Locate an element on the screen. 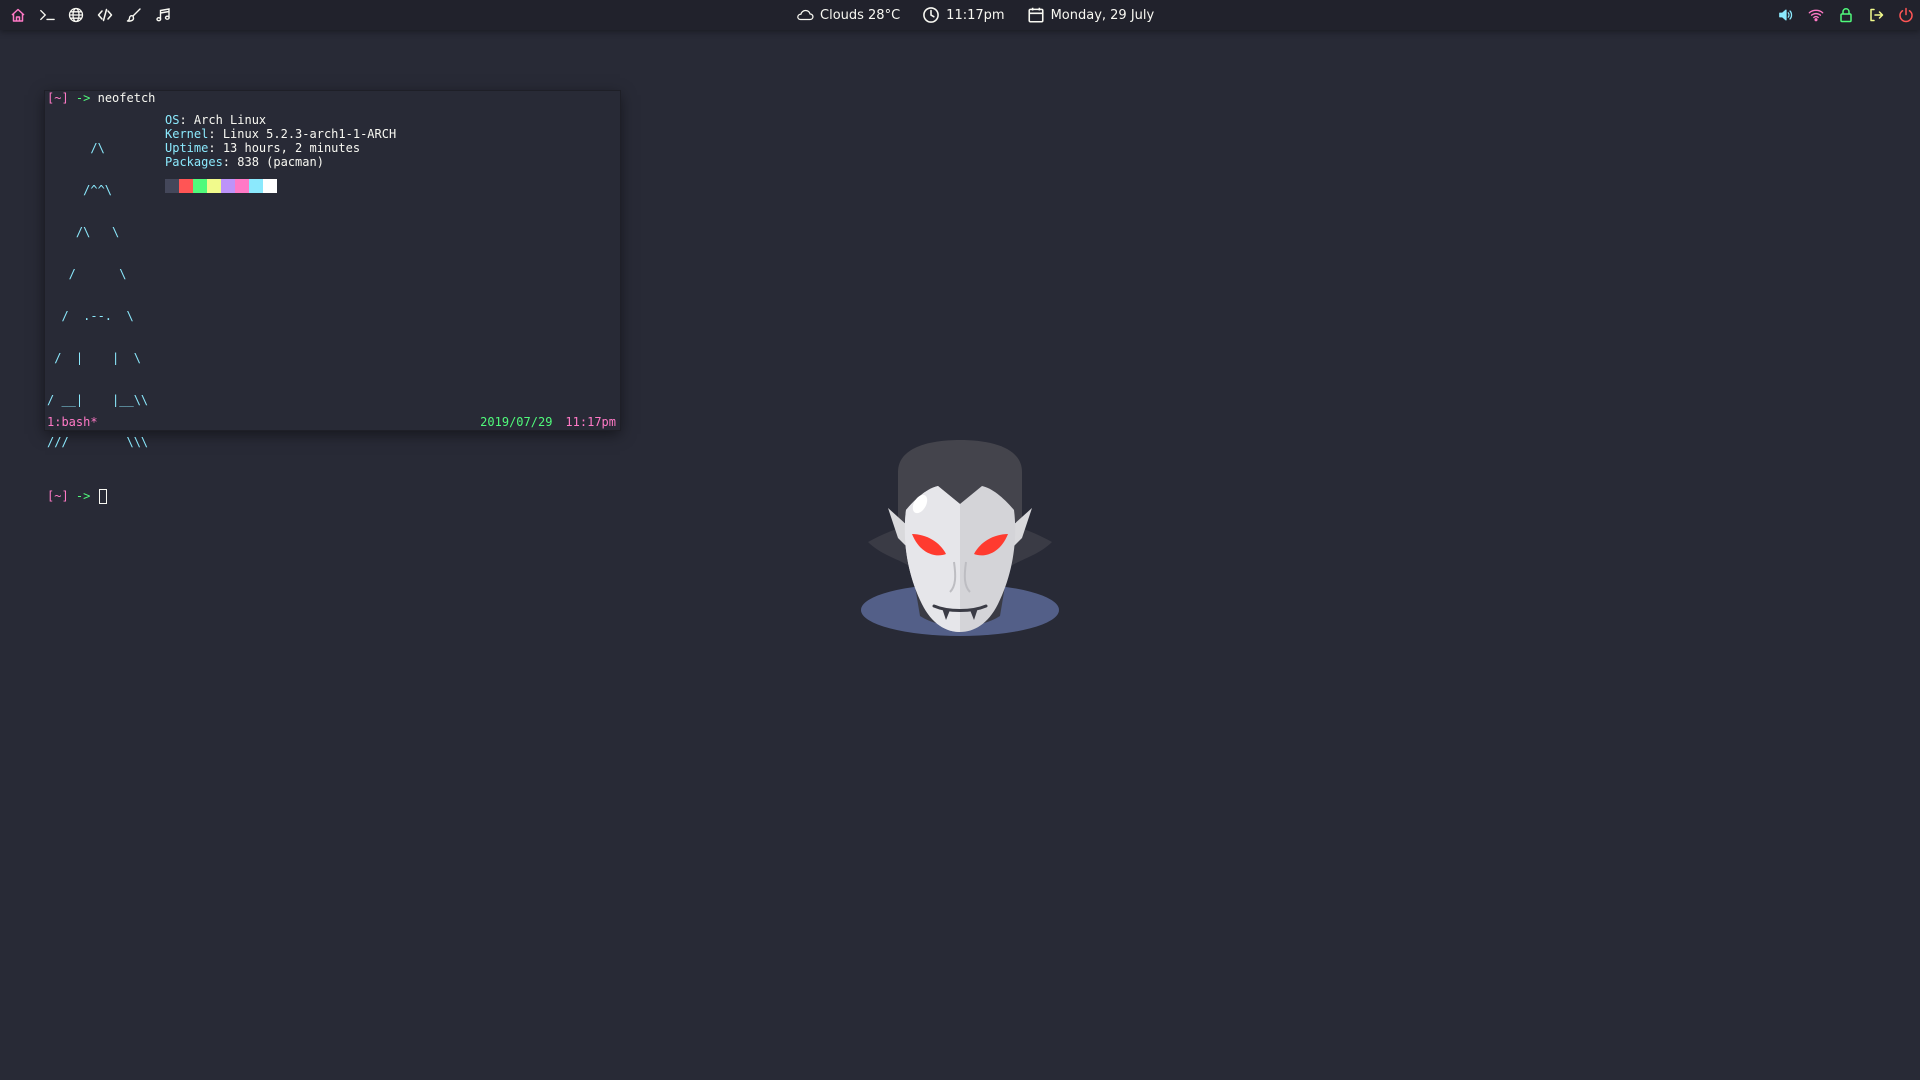 This screenshot has width=1920, height=1080. logo-line: /\ \ is located at coordinates (83, 232).